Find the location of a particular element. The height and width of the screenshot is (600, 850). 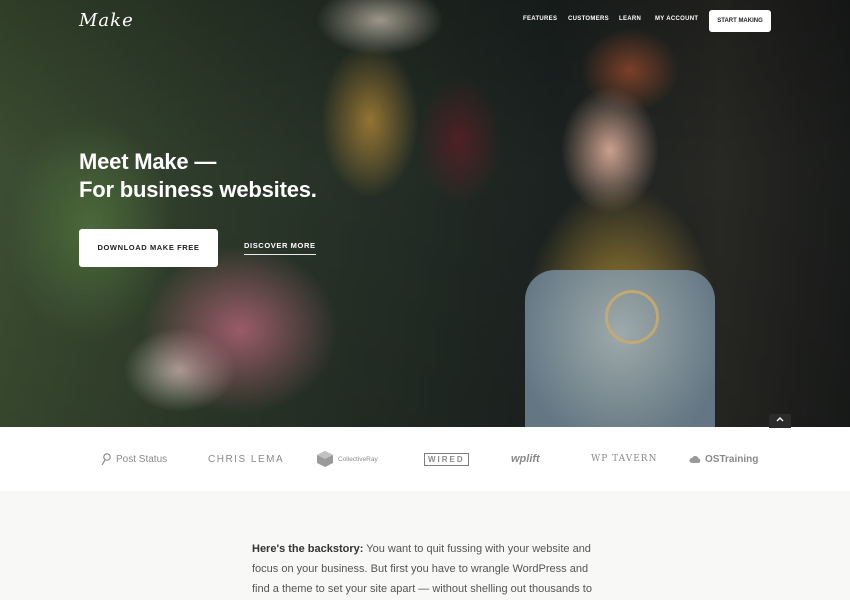

scroll-to-top-button is located at coordinates (780, 421).